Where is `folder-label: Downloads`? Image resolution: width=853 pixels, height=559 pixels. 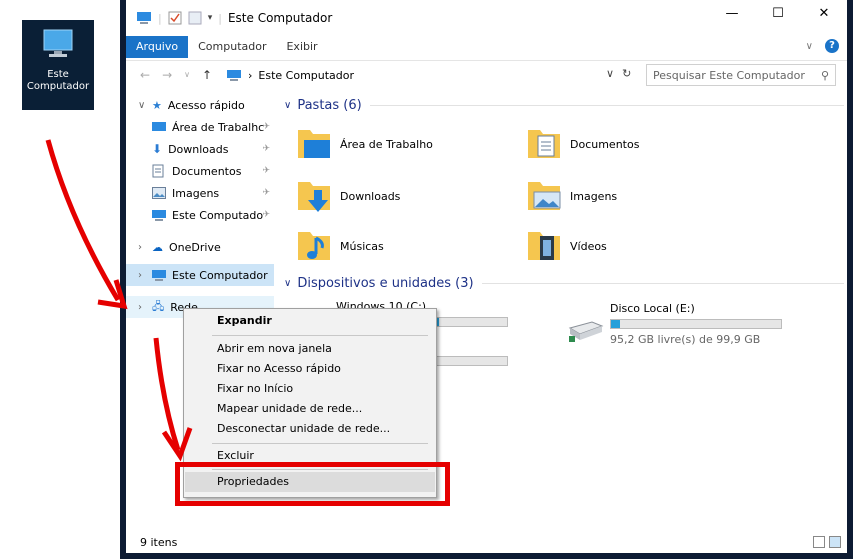 folder-label: Downloads is located at coordinates (370, 196).